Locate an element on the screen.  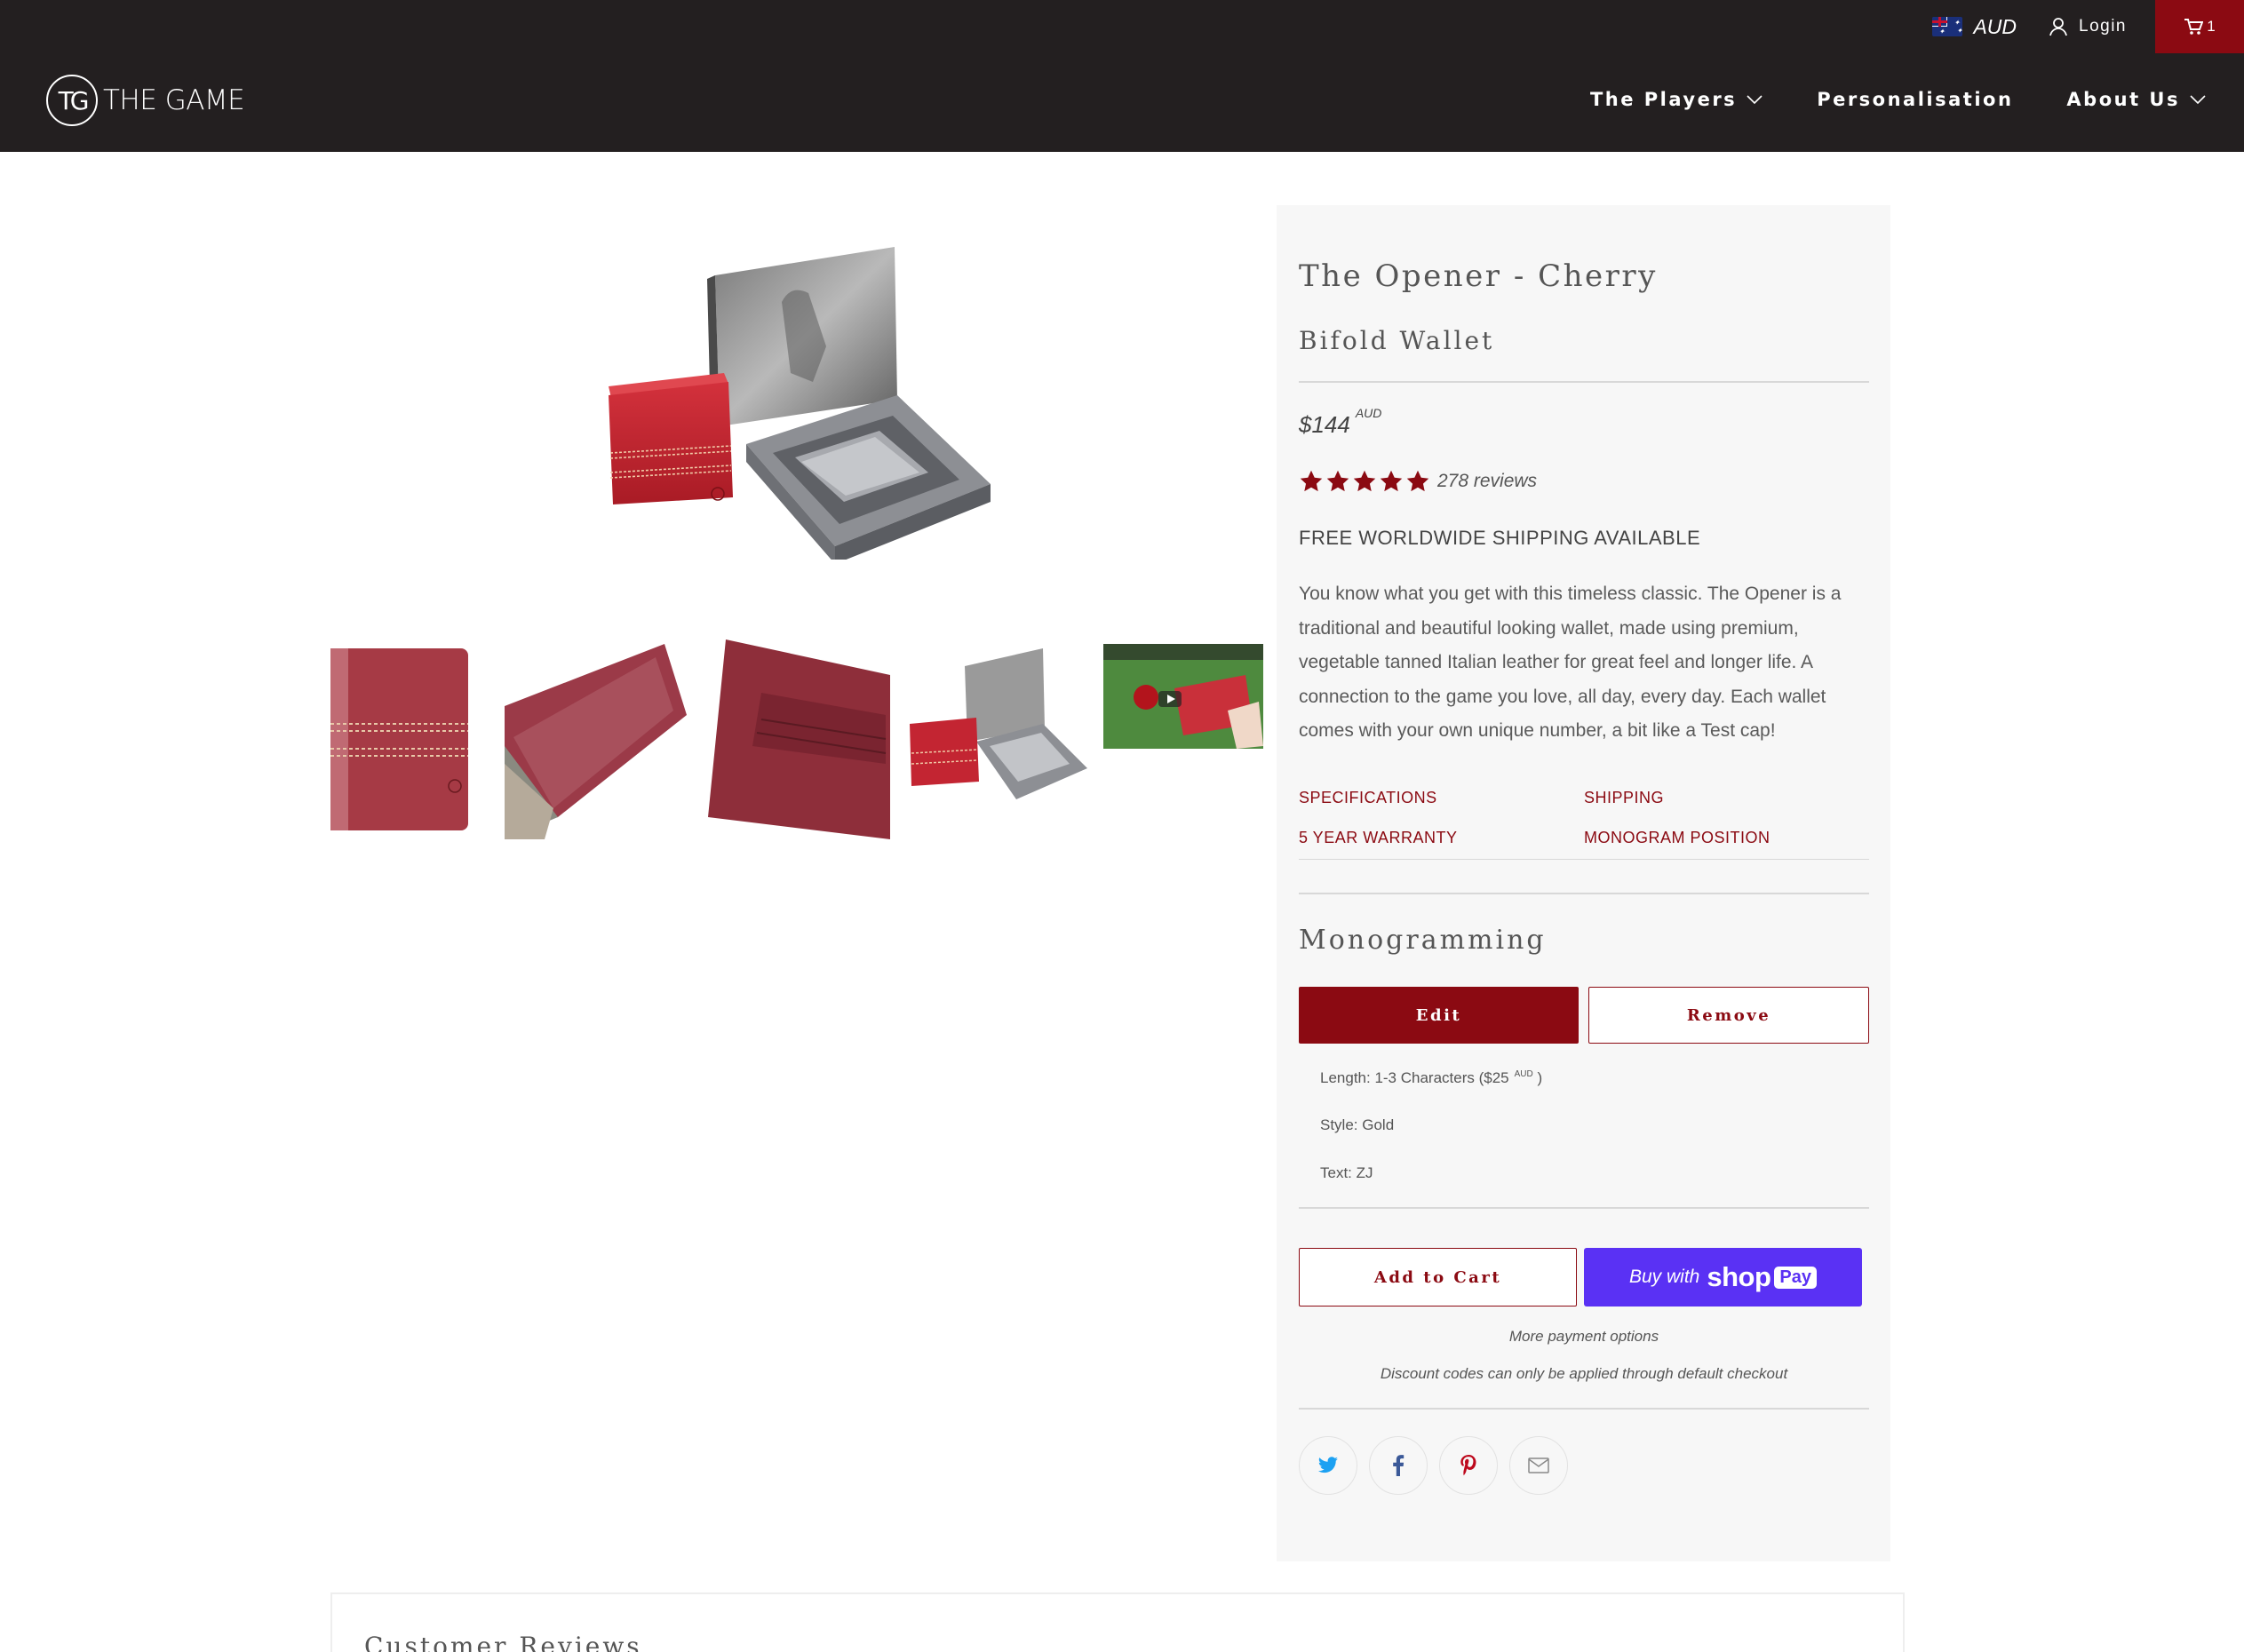
monogram-length: Length: 1-3 Characters ($25 AUD ) is located at coordinates (1431, 1078).